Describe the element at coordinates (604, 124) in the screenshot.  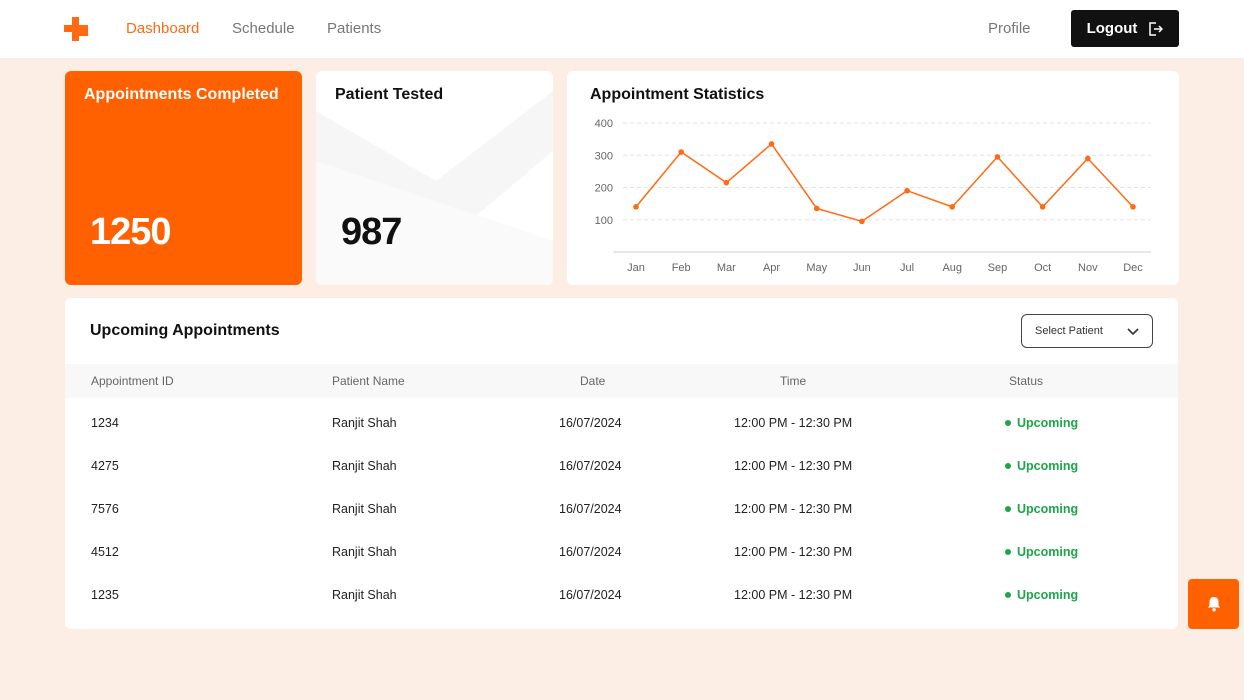
I see `y-tick-label: 400` at that location.